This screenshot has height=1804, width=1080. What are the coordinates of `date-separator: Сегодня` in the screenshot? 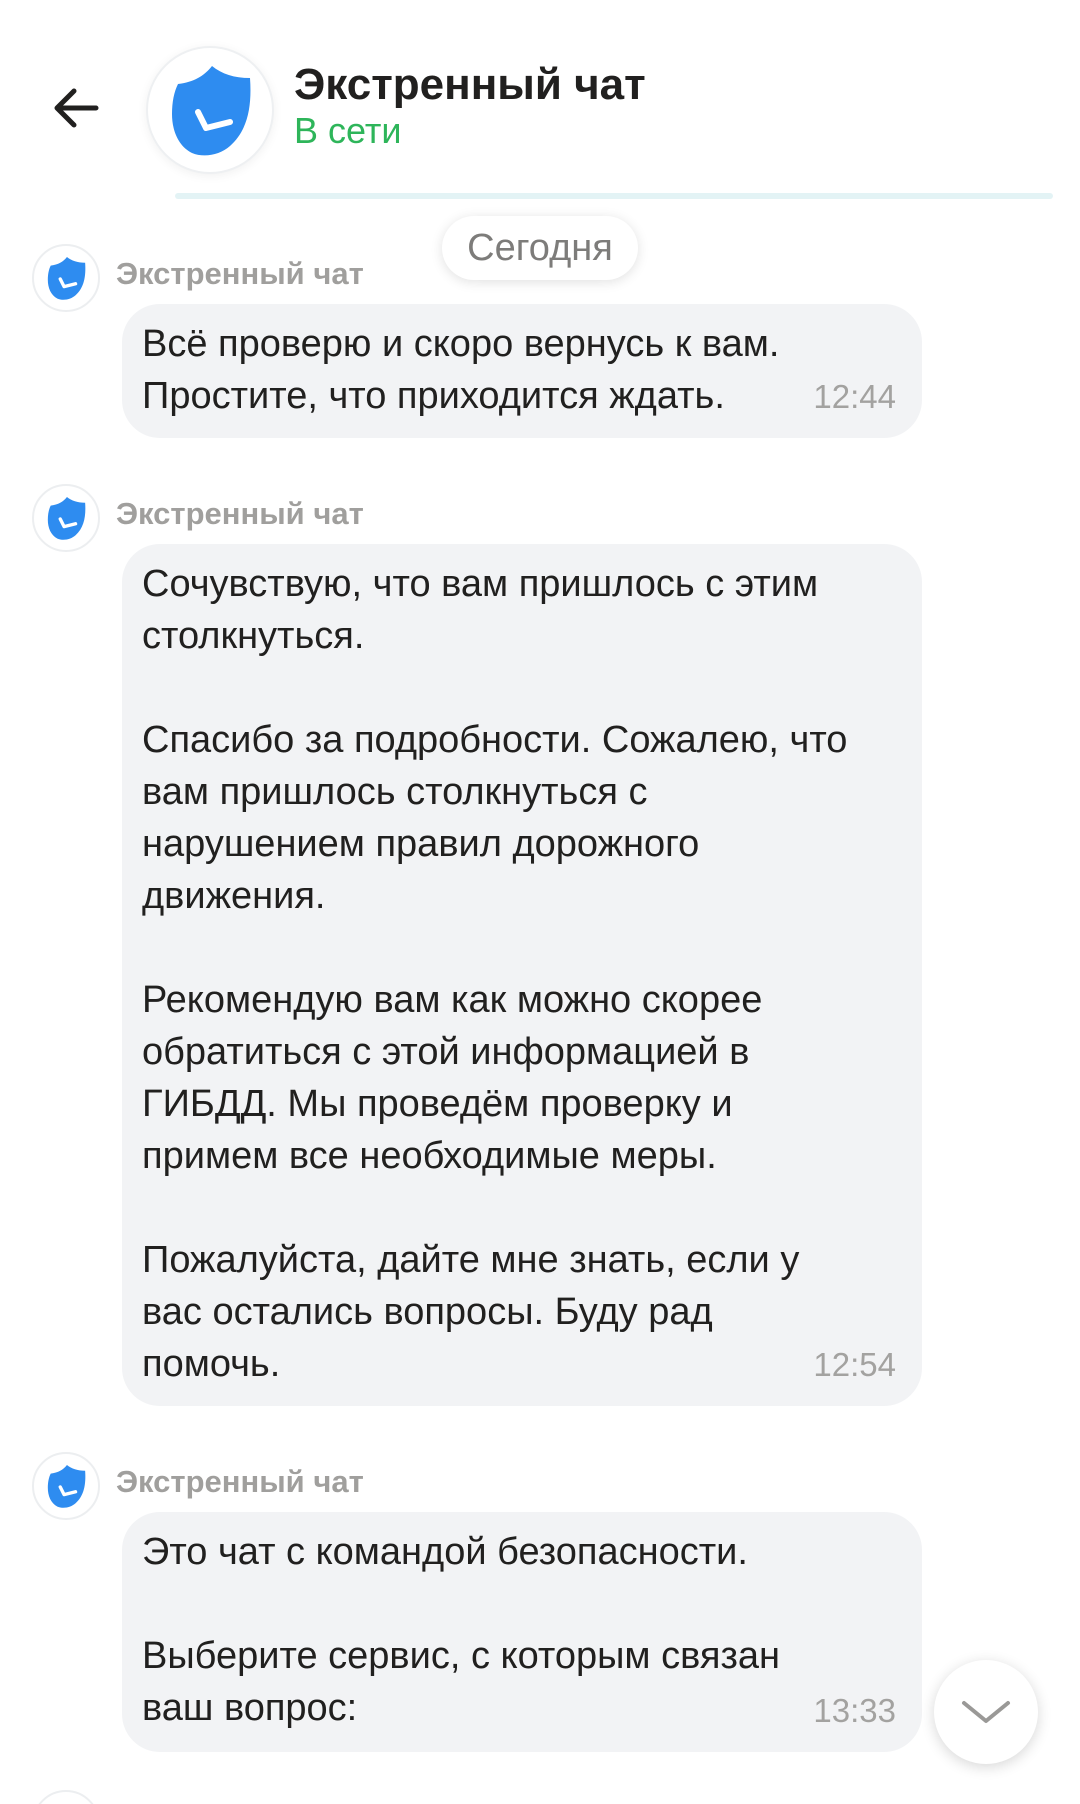 It's located at (540, 248).